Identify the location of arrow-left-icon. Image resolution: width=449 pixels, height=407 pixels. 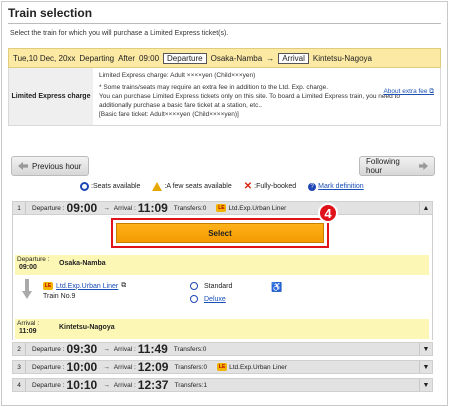
(23, 166).